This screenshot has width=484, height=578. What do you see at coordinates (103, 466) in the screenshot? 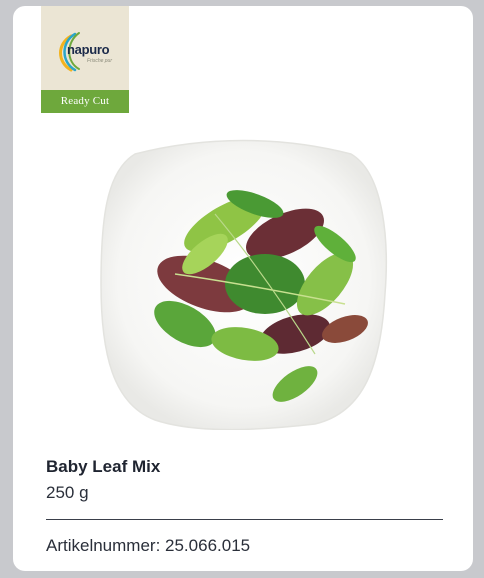
I see `product-name: Baby Leaf Mix` at bounding box center [103, 466].